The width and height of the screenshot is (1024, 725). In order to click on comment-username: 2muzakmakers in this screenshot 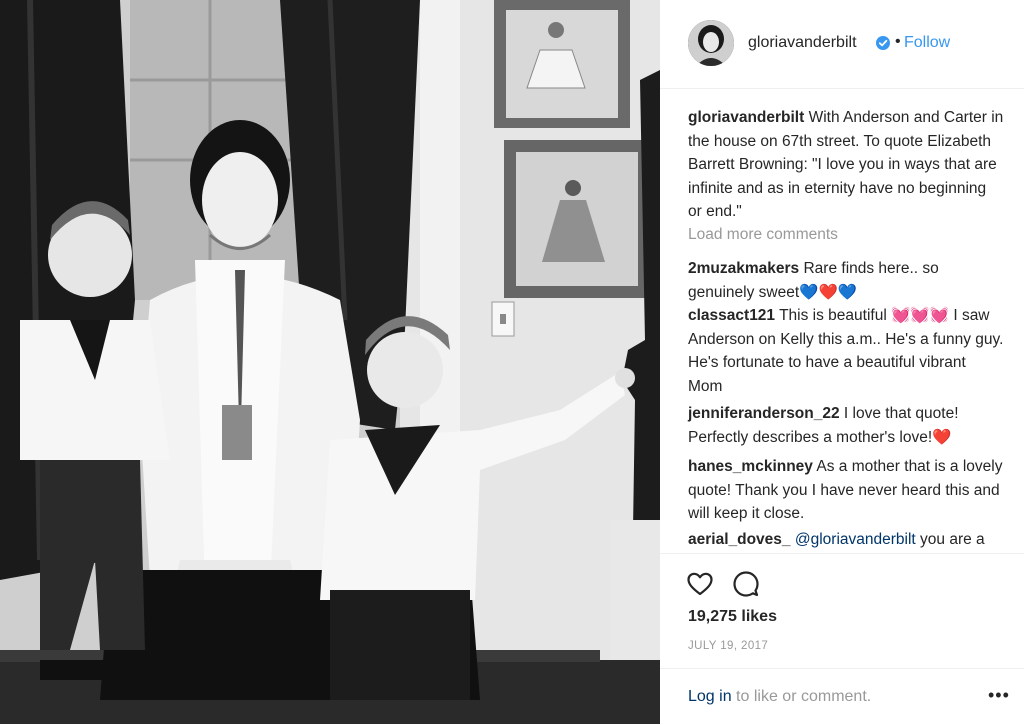, I will do `click(743, 268)`.